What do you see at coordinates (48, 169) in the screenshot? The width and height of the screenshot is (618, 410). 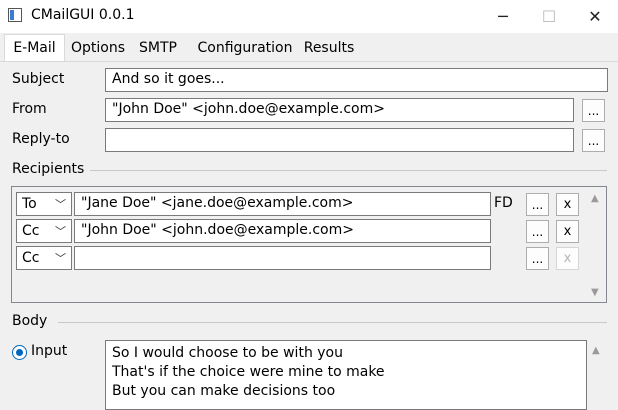 I see `recipients-section-label: Recipients` at bounding box center [48, 169].